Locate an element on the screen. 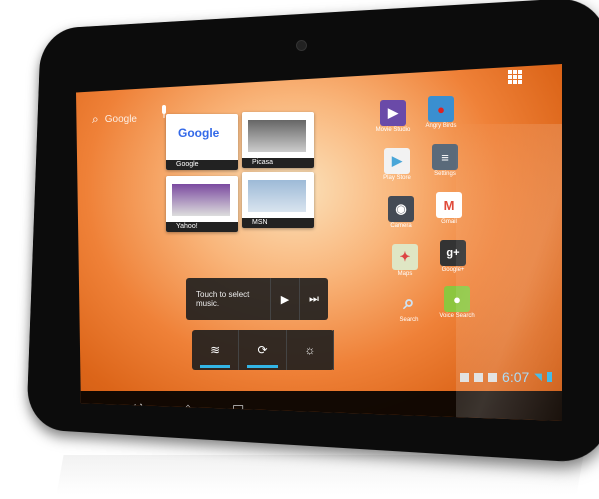 The image size is (599, 499). settings-icon: ≡ is located at coordinates (445, 157).